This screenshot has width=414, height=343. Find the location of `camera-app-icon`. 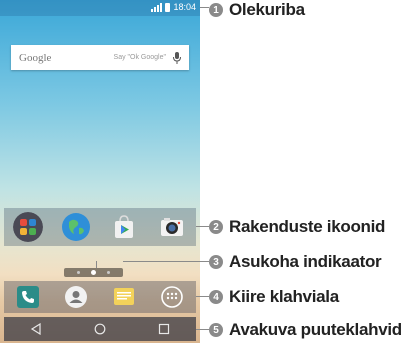

camera-app-icon is located at coordinates (172, 227).